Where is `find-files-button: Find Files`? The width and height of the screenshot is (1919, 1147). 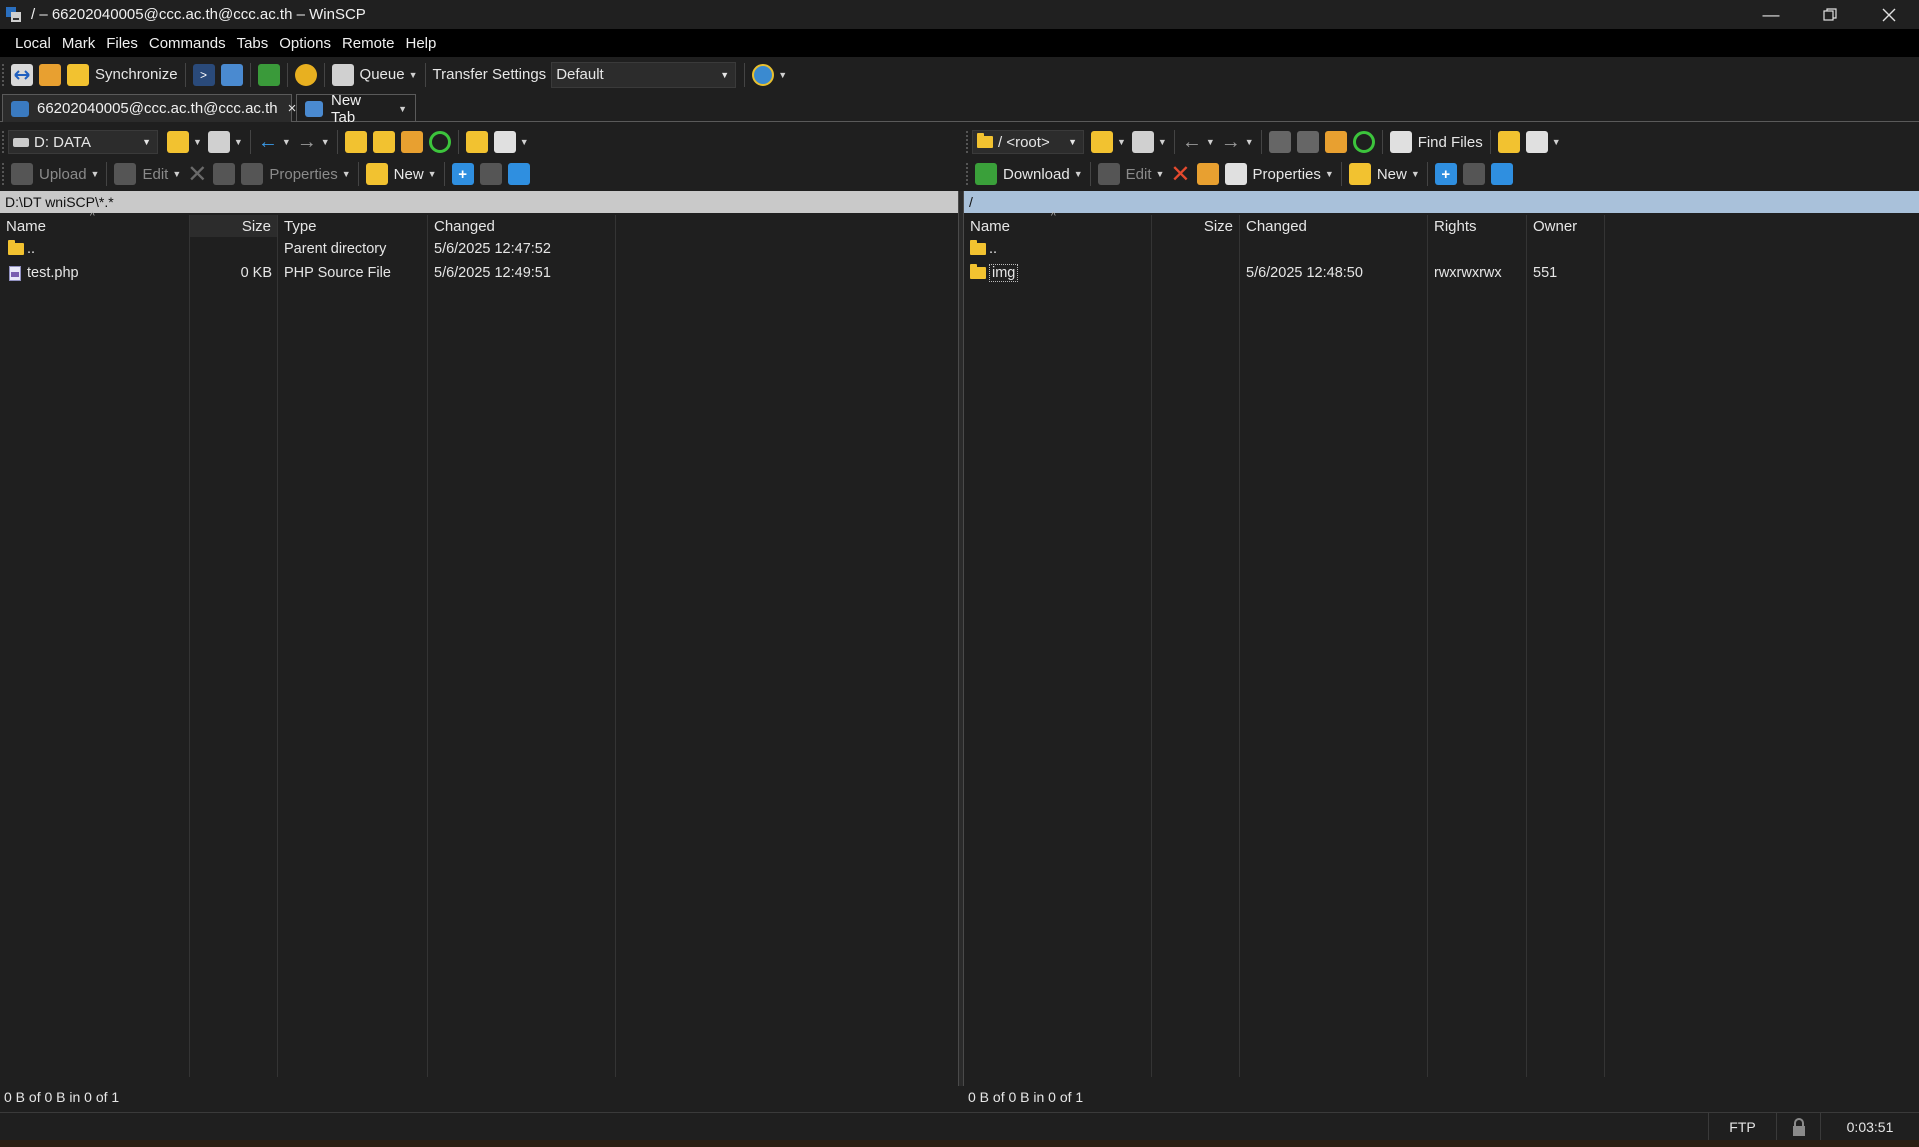
find-files-button: Find Files is located at coordinates (1436, 142).